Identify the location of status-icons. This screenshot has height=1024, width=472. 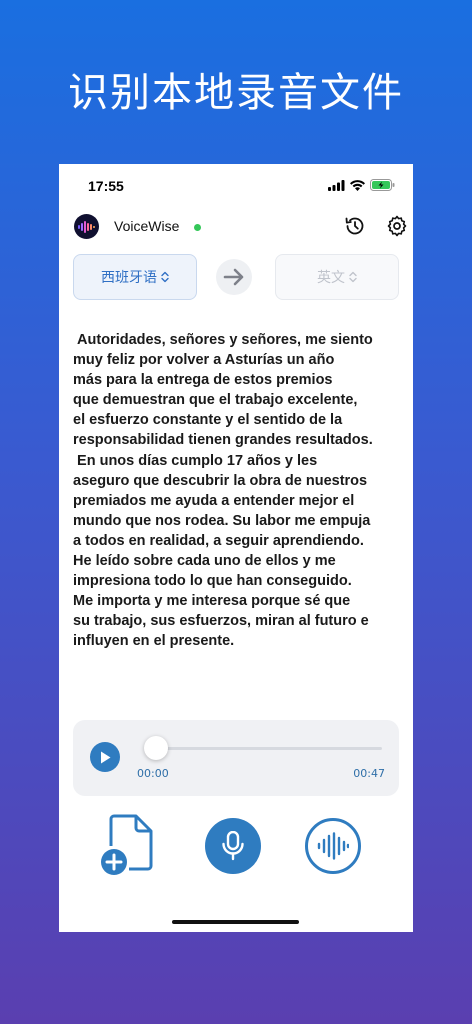
(361, 185).